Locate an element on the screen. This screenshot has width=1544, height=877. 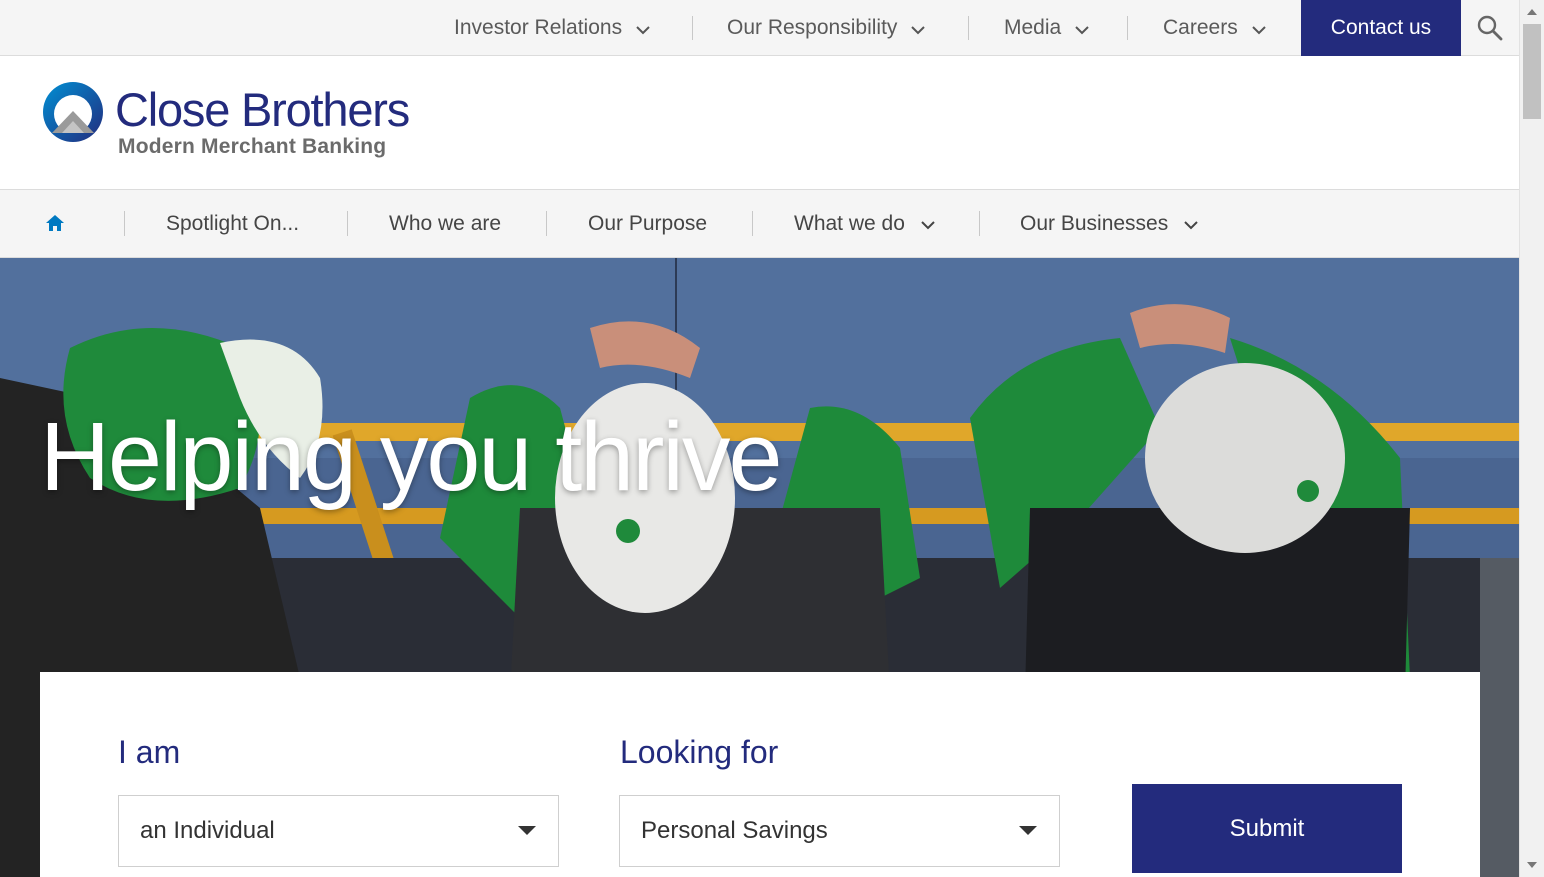
submit-button: Submit is located at coordinates (1267, 828).